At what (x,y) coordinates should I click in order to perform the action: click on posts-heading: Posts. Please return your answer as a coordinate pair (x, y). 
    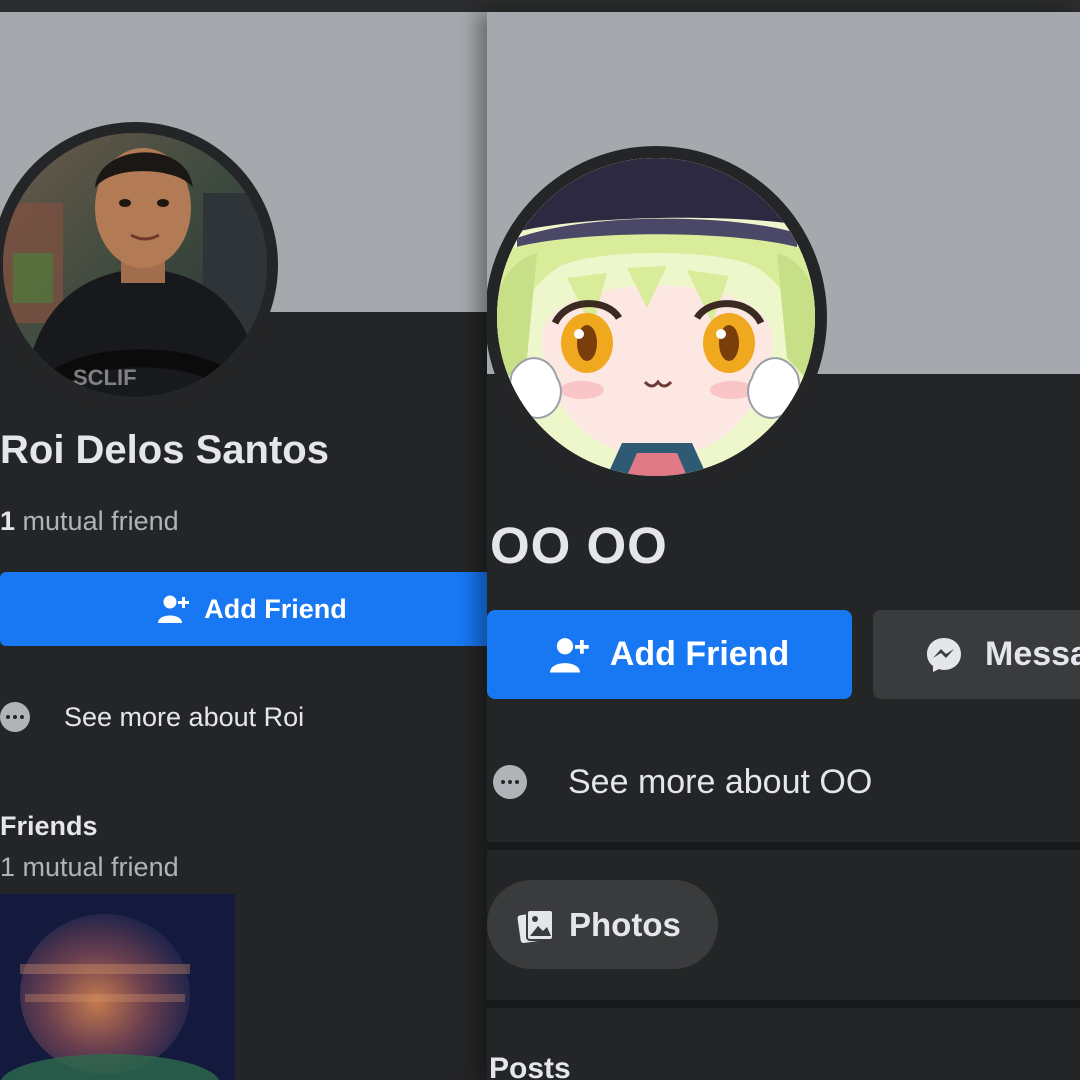
    Looking at the image, I should click on (530, 1066).